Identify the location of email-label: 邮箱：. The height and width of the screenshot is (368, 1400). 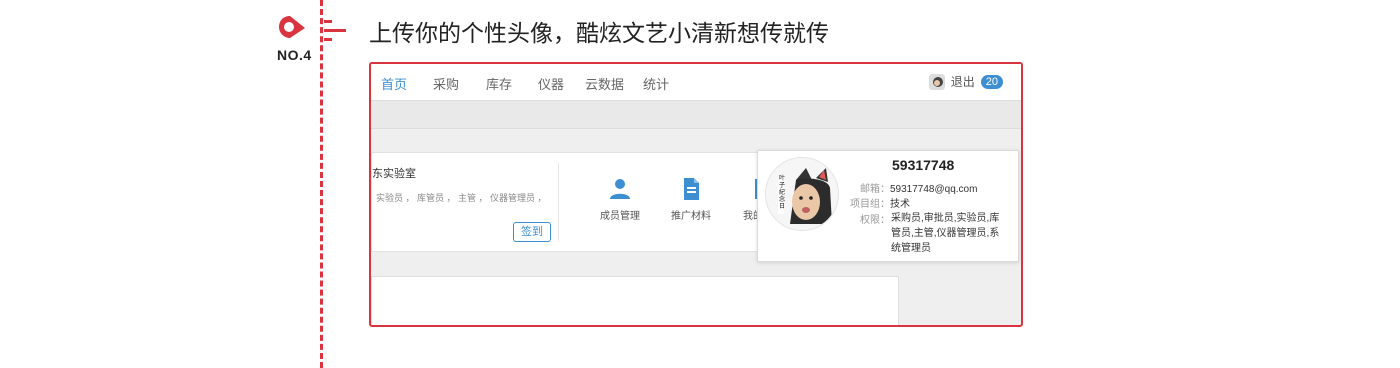
(875, 189).